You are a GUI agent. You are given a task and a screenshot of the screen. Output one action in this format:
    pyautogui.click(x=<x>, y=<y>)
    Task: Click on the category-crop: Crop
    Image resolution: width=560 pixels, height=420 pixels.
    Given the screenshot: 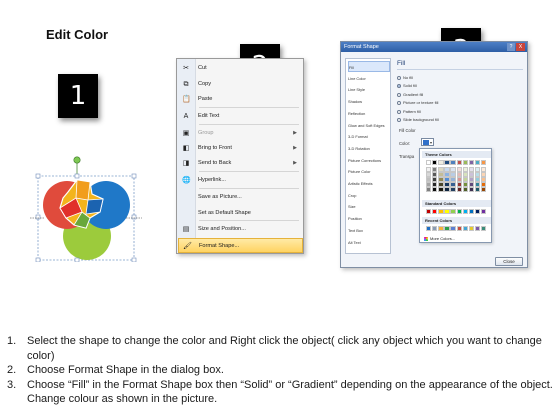 What is the action you would take?
    pyautogui.click(x=369, y=195)
    